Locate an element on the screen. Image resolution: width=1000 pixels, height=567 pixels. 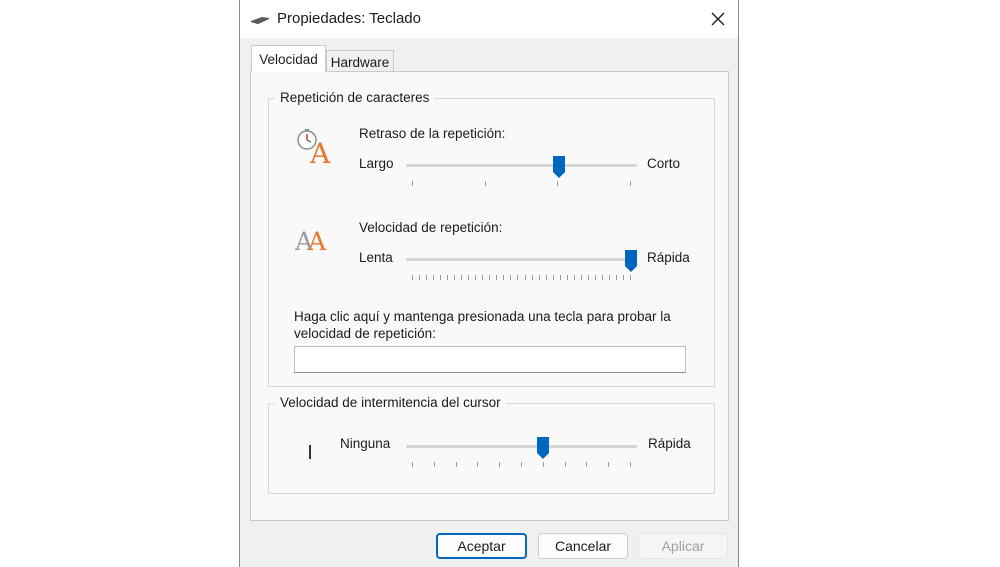
tab-velocidad: Velocidad is located at coordinates (288, 58).